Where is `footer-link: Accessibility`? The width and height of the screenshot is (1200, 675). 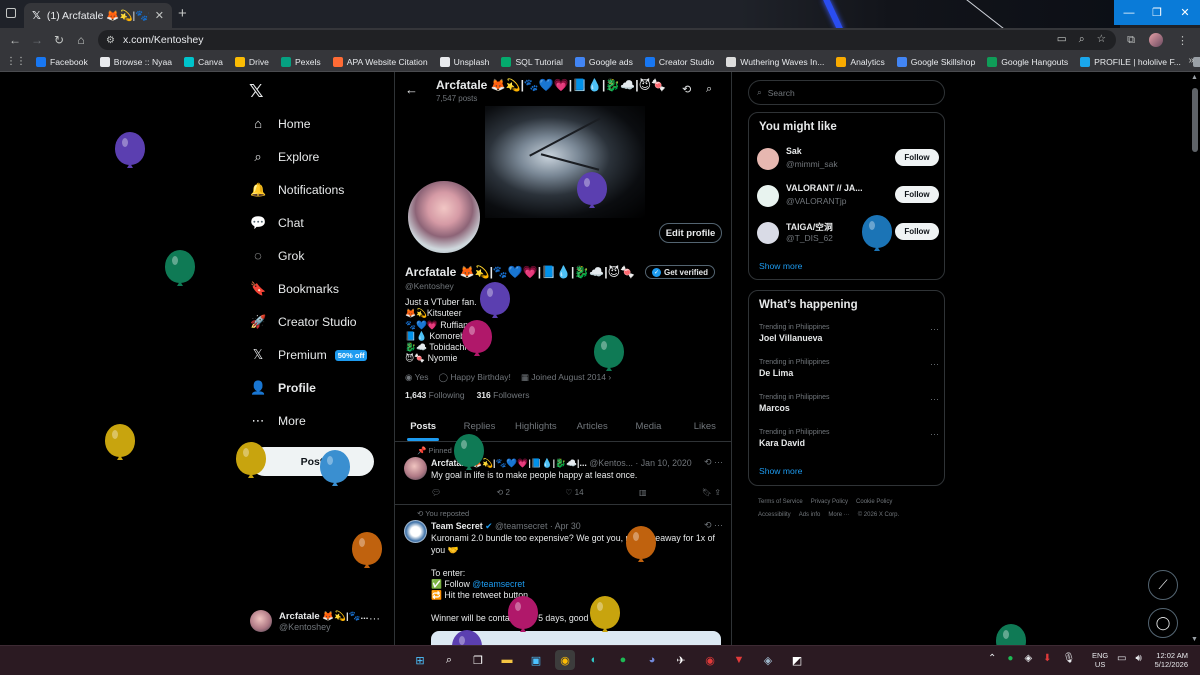 footer-link: Accessibility is located at coordinates (774, 515).